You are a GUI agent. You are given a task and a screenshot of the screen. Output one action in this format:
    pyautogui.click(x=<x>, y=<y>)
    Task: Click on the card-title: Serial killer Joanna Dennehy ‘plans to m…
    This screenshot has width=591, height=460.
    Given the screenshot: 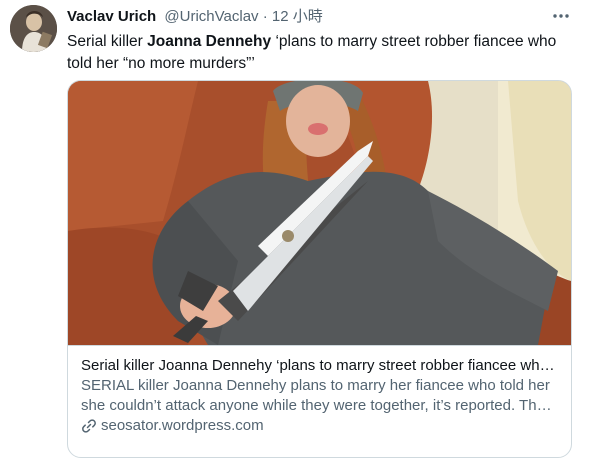 What is the action you would take?
    pyautogui.click(x=319, y=366)
    